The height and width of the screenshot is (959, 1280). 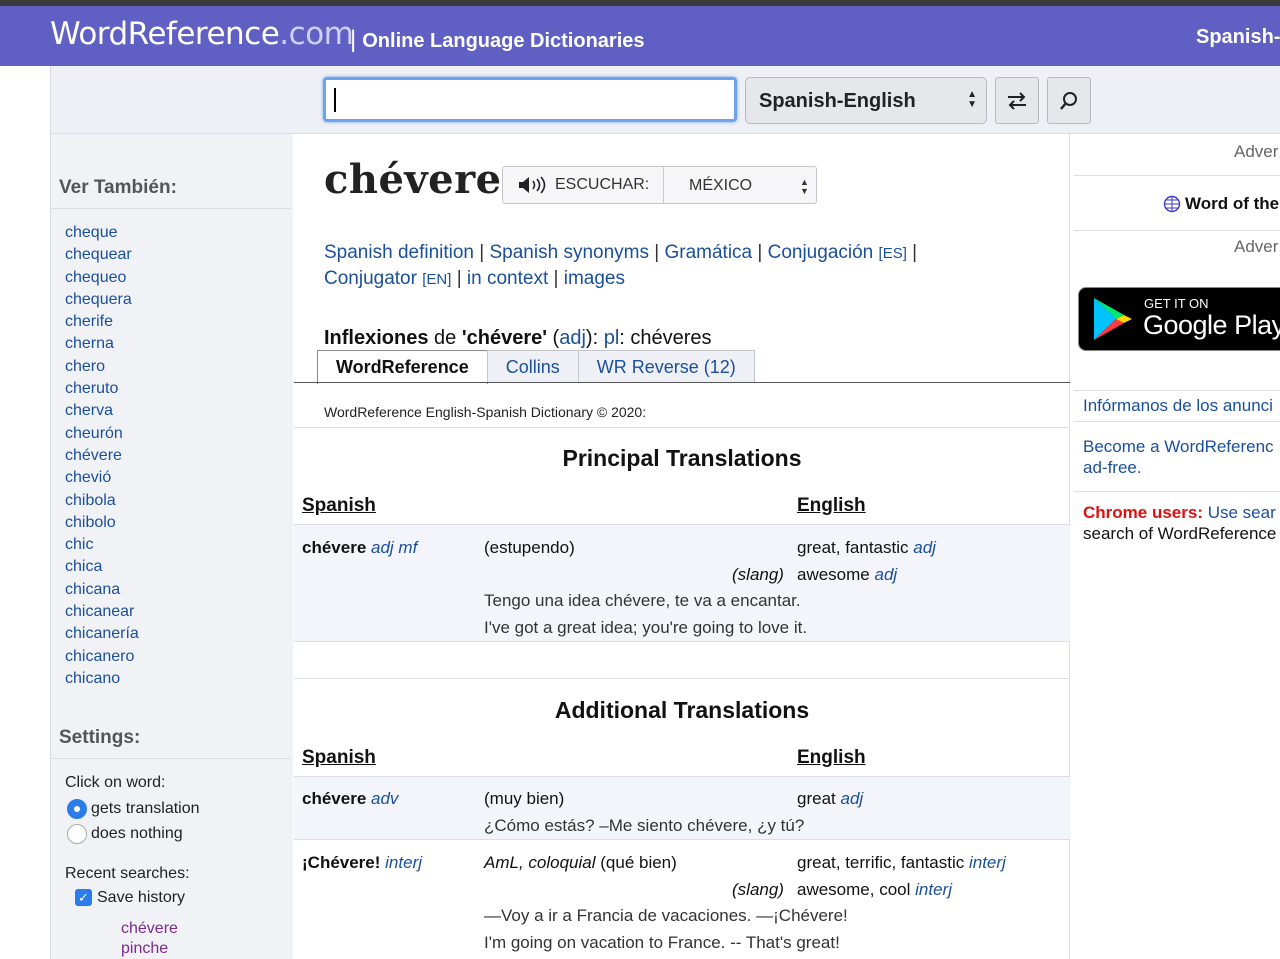 I want to click on tab-wr-reverse: WR Reverse (12), so click(x=666, y=366).